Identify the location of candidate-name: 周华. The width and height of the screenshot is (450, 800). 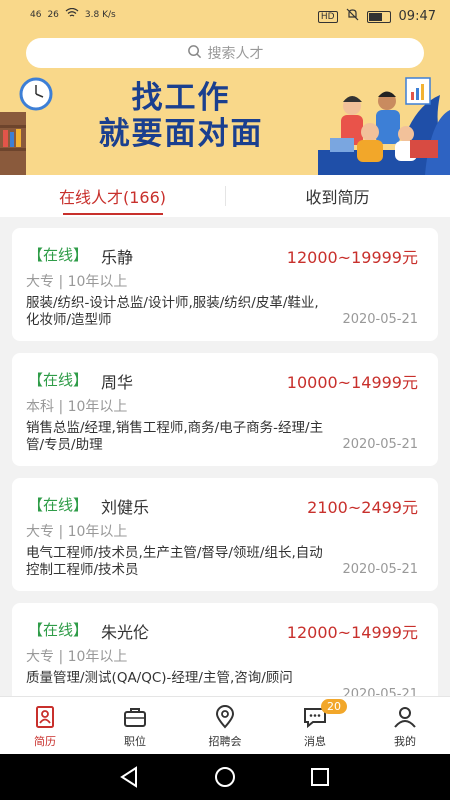
(117, 382).